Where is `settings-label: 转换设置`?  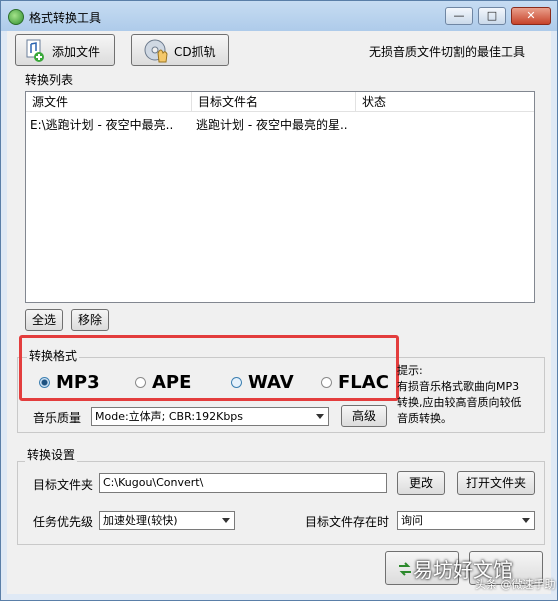
settings-label: 转换设置 is located at coordinates (51, 454).